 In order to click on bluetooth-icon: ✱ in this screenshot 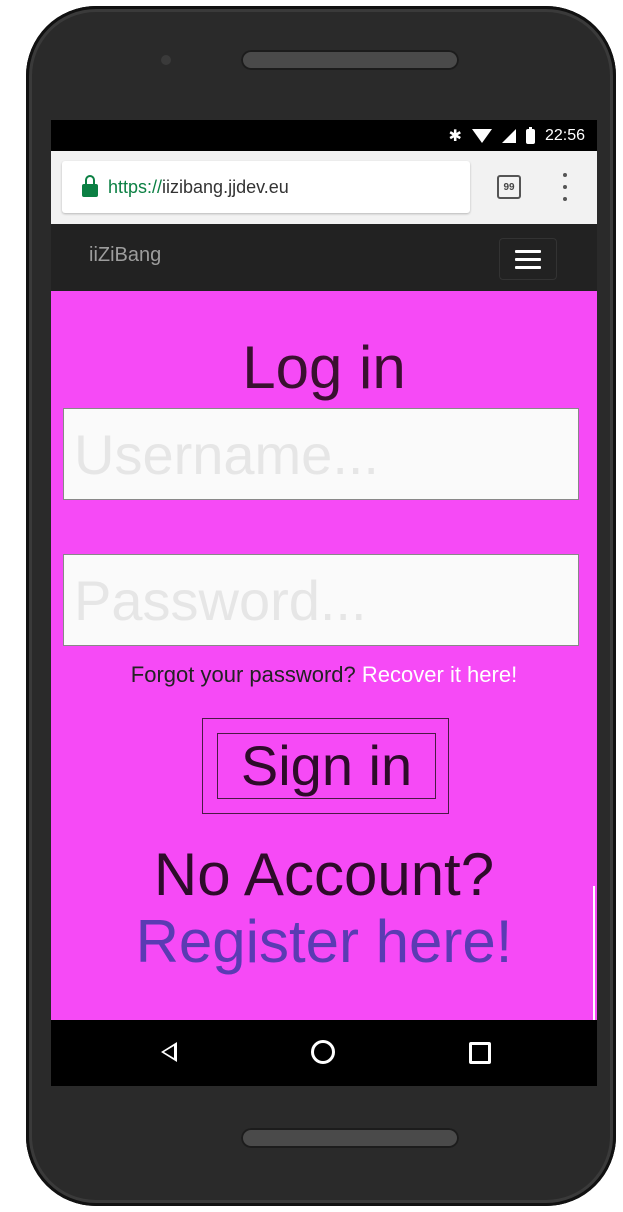, I will do `click(455, 136)`.